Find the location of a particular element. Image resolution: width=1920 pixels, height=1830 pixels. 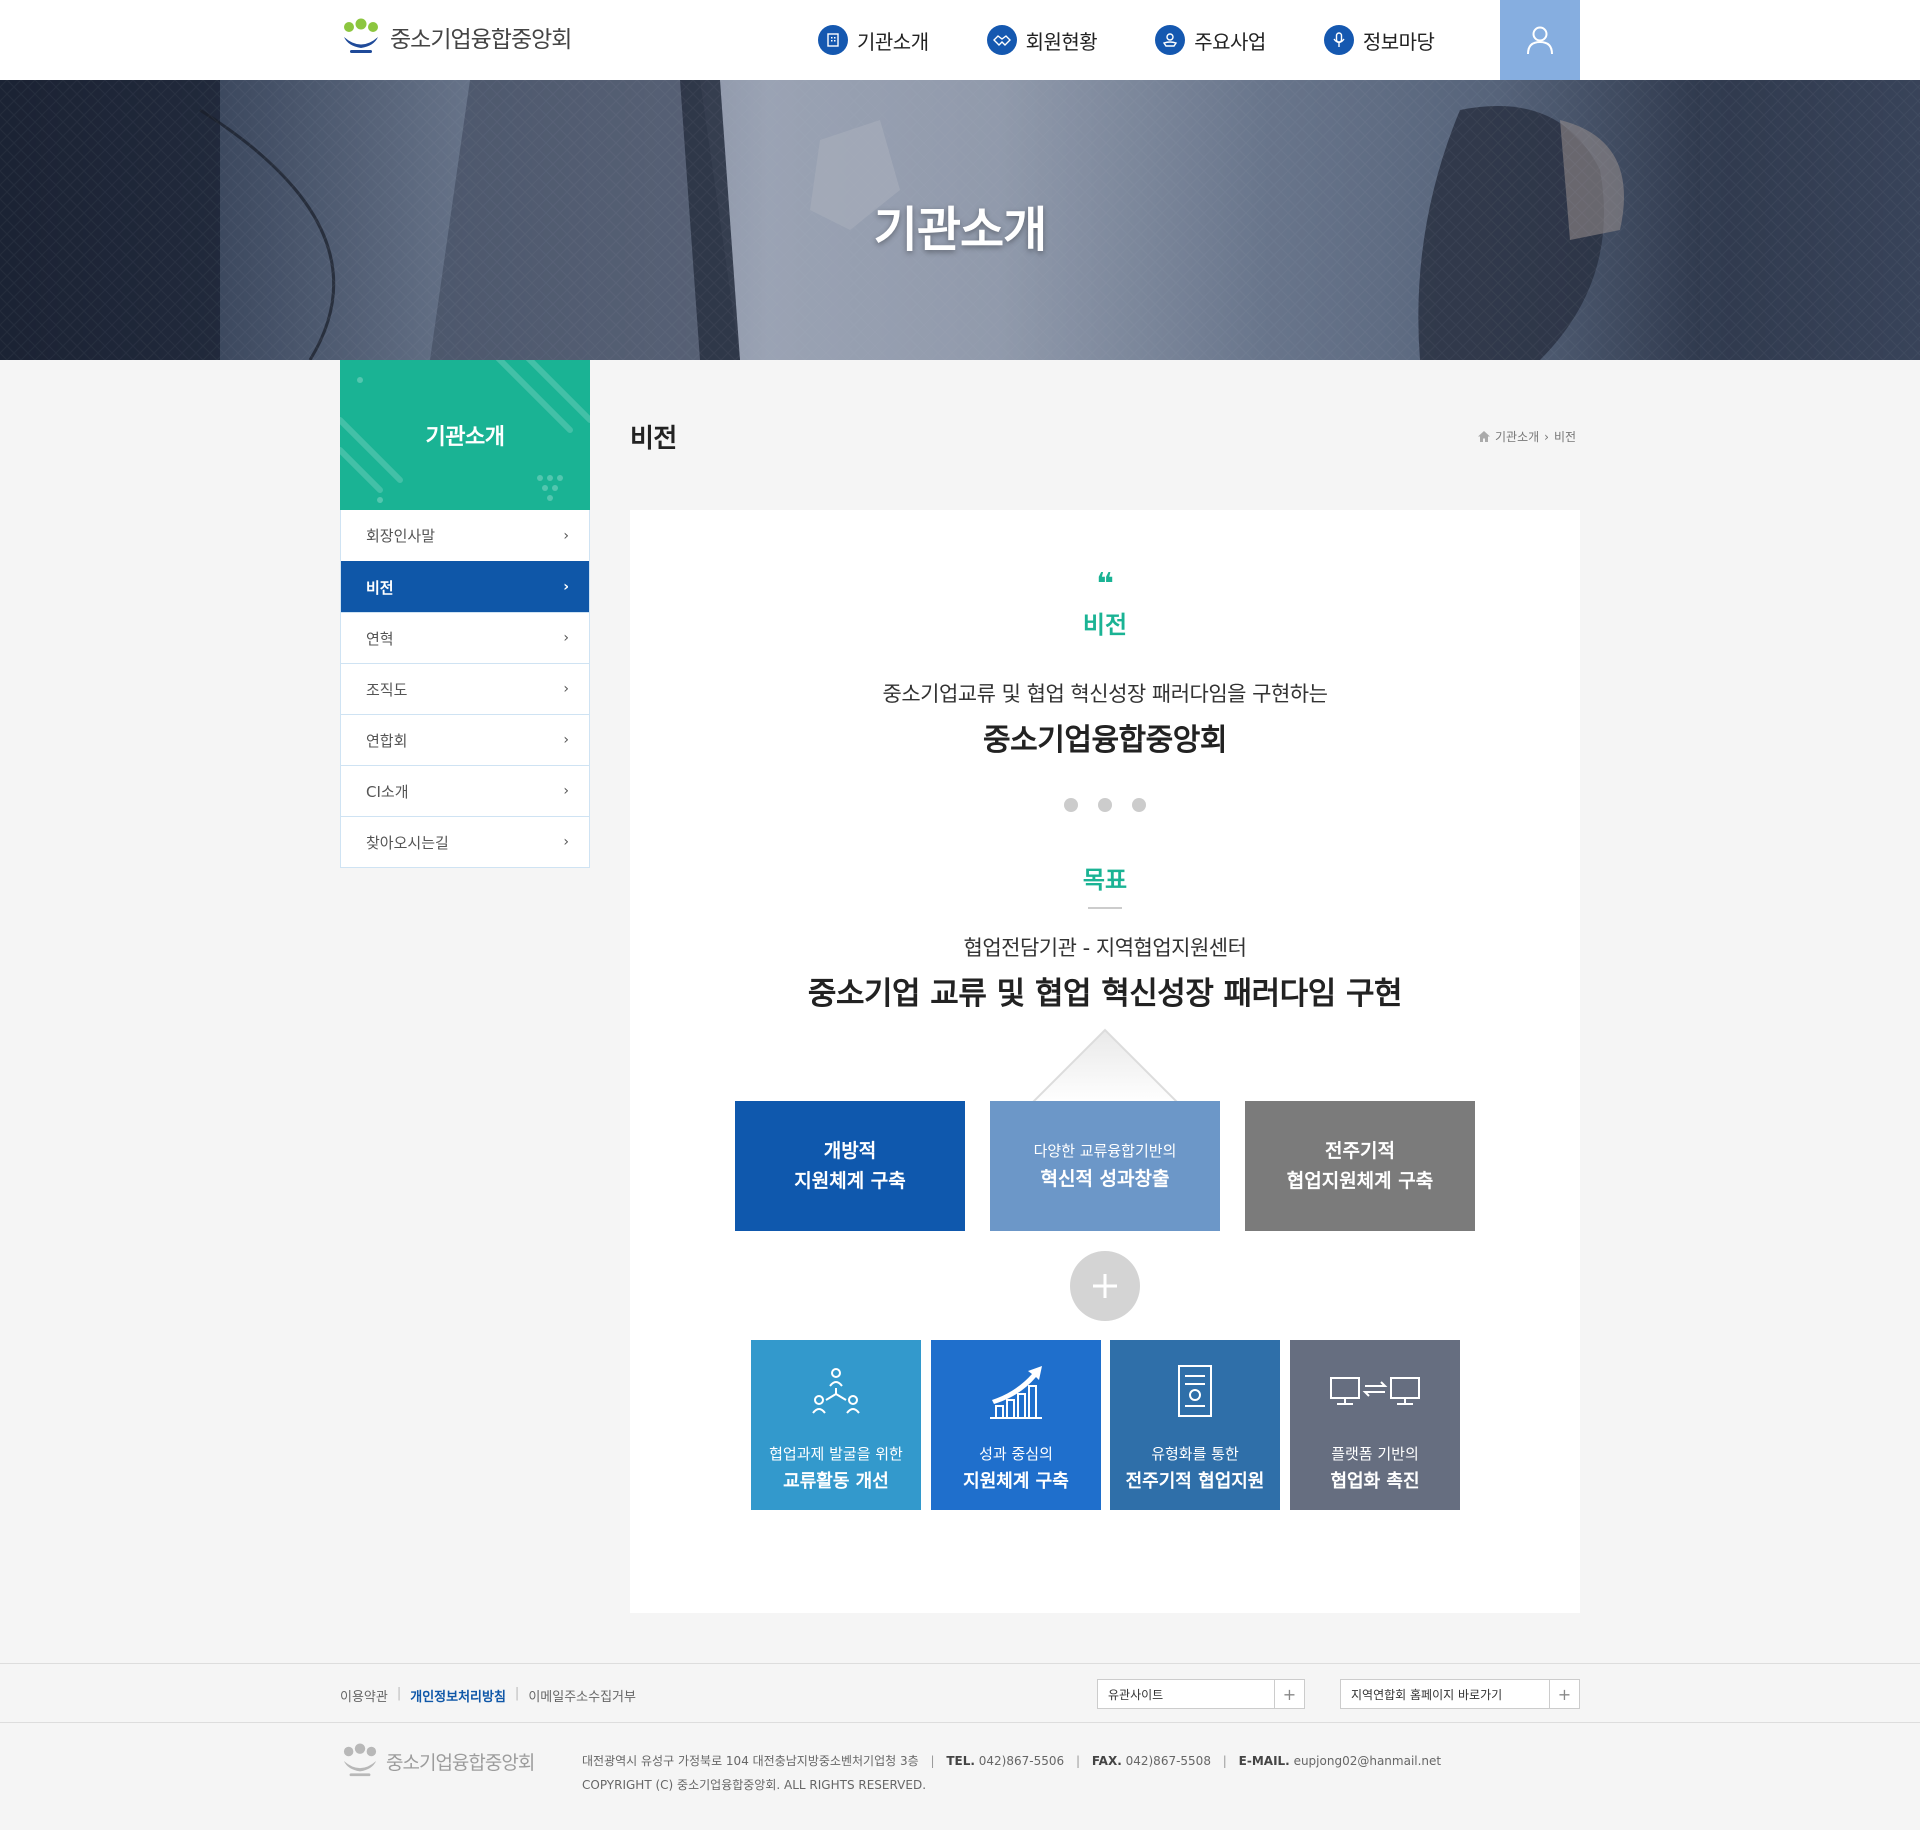

side-nav-header: 기관소개 is located at coordinates (465, 435).